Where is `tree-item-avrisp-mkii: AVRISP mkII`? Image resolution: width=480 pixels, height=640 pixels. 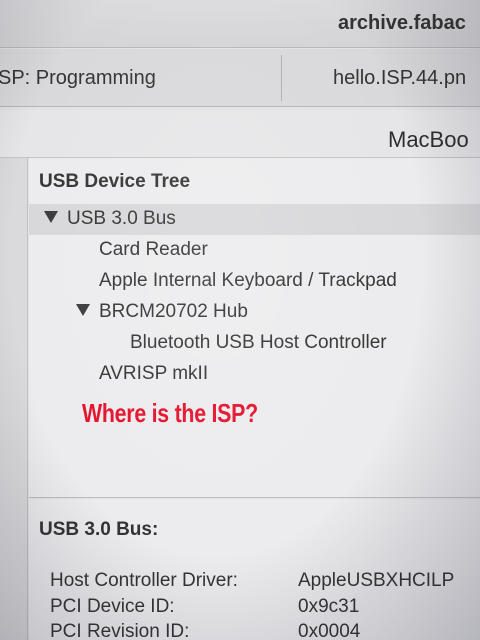
tree-item-avrisp-mkii: AVRISP mkII is located at coordinates (254, 374).